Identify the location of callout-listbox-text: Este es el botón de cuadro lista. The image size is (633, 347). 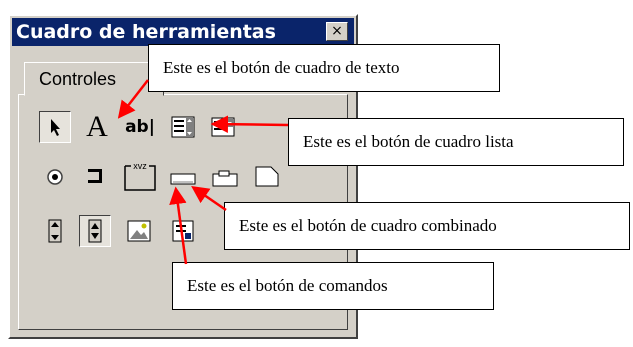
(408, 141).